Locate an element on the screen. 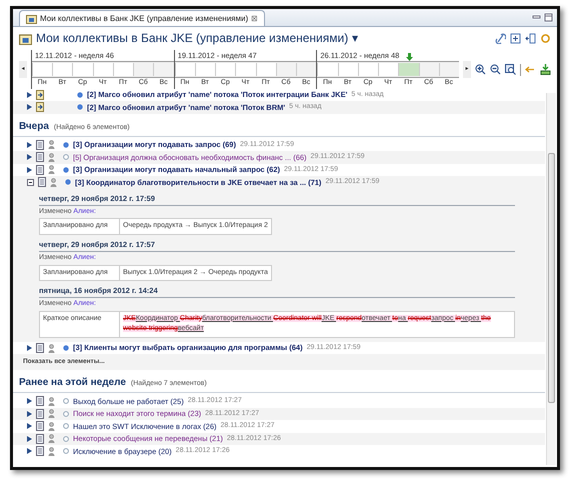 The height and width of the screenshot is (480, 570). arrow-left-icon is located at coordinates (530, 69).